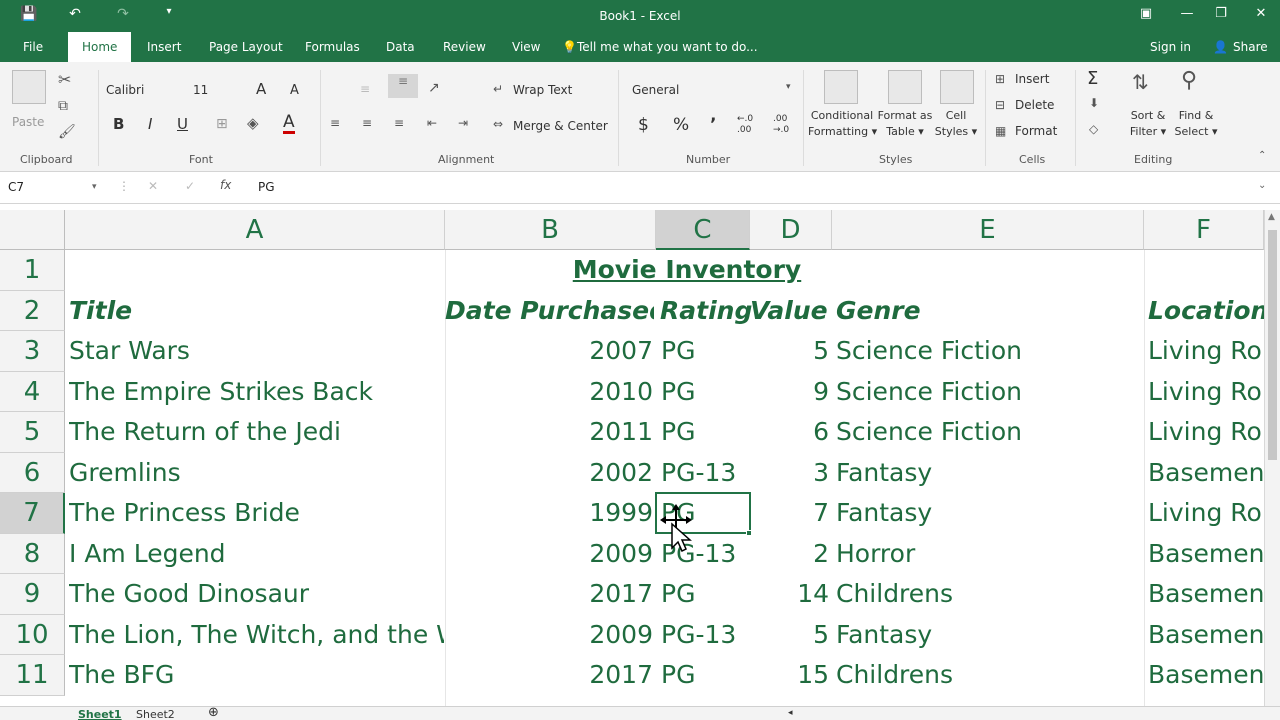  Describe the element at coordinates (33, 47) in the screenshot. I see `tab-file: File` at that location.